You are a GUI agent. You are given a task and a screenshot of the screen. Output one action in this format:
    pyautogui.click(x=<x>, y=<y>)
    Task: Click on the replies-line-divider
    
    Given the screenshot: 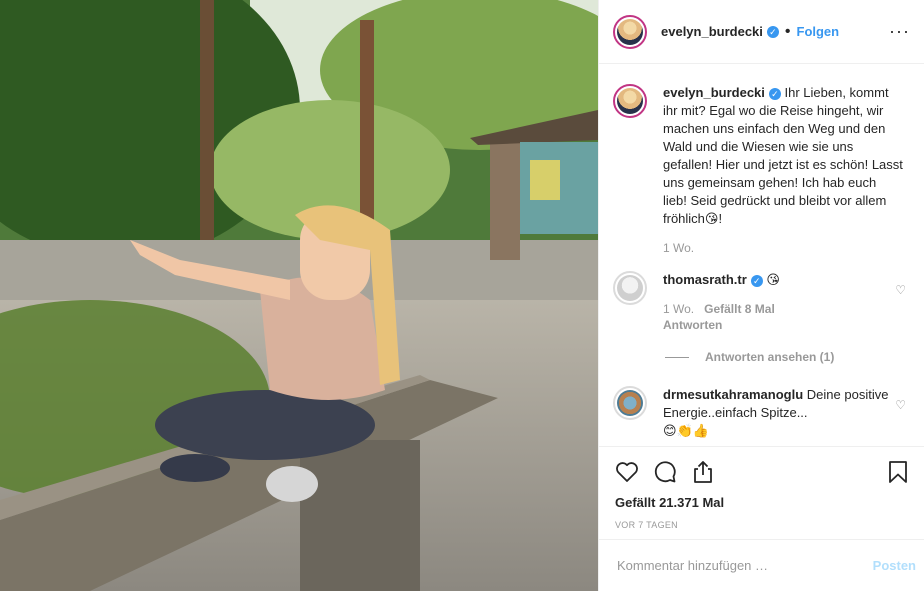 What is the action you would take?
    pyautogui.click(x=677, y=357)
    